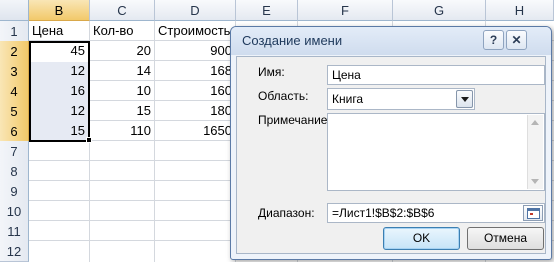 The height and width of the screenshot is (262, 554). I want to click on range-input: =Лист1!$B$2:$B$6, so click(436, 213).